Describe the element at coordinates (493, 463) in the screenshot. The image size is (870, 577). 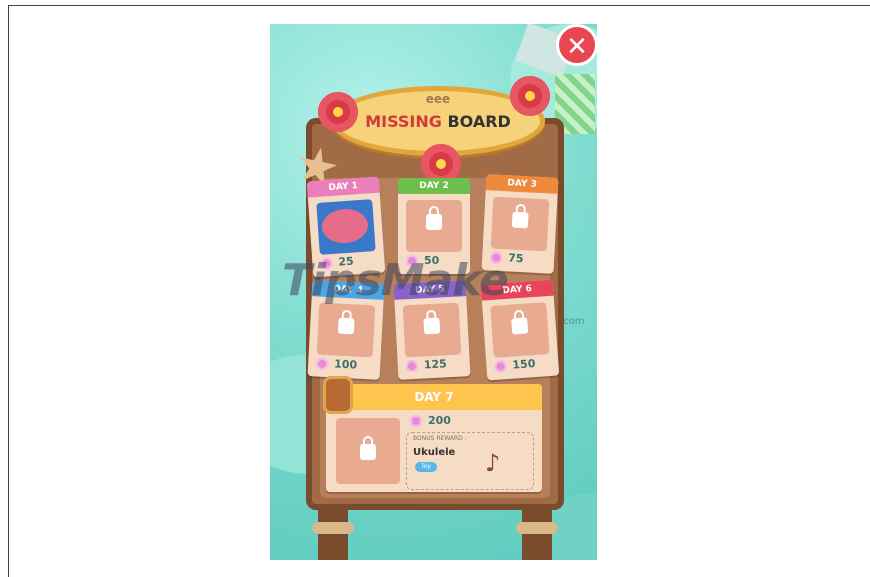
I see `ukulele-icon: ♪` at that location.